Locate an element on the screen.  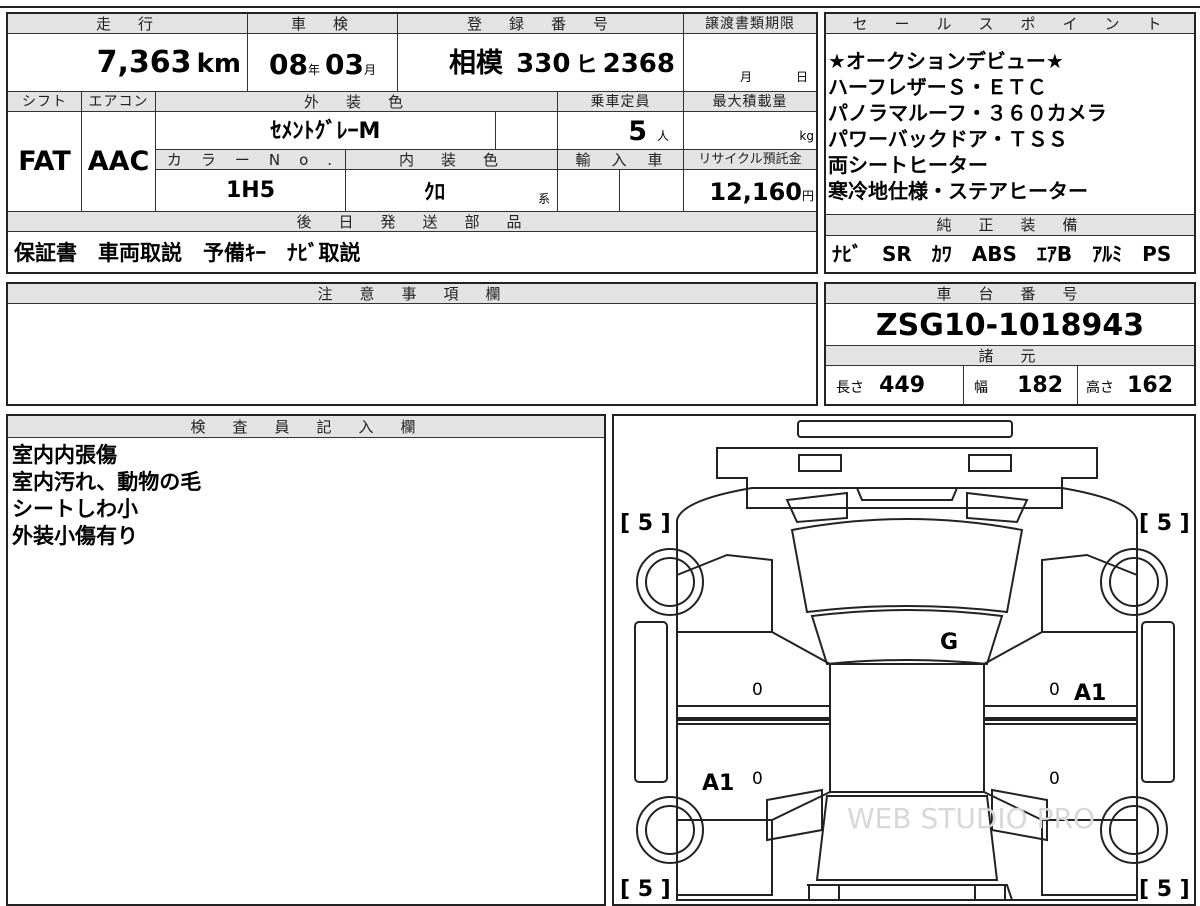
registration-number: 2368 is located at coordinates (638, 64).